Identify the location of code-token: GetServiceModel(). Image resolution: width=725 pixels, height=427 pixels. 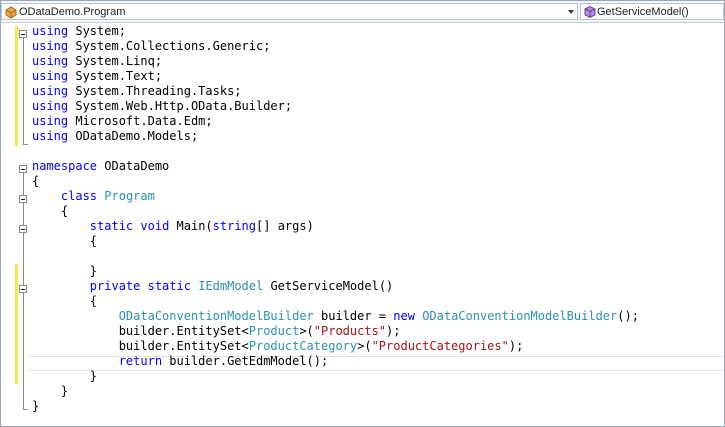
(328, 286).